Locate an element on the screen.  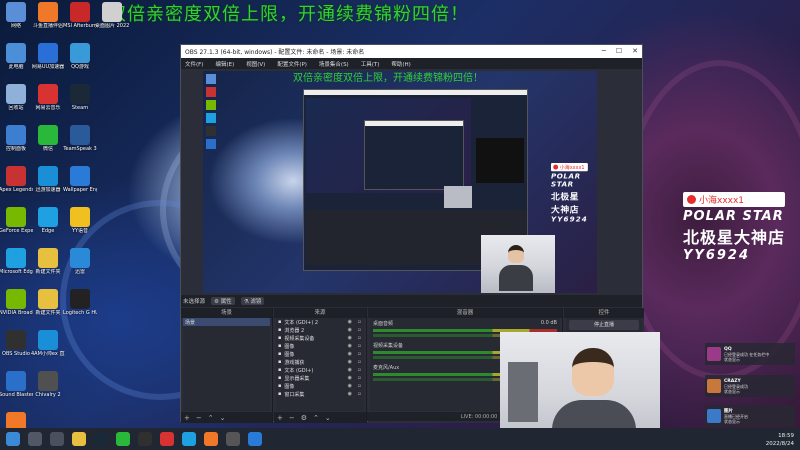
douyu-taskbar-icon is located at coordinates (211, 439).